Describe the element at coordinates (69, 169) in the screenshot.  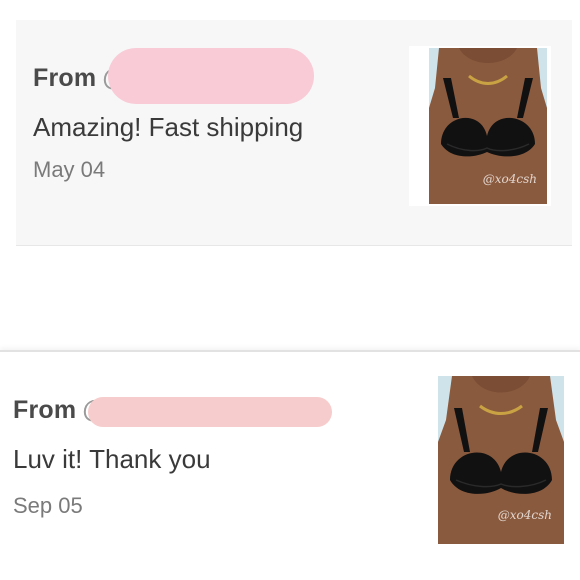
I see `review-date: May 04` at that location.